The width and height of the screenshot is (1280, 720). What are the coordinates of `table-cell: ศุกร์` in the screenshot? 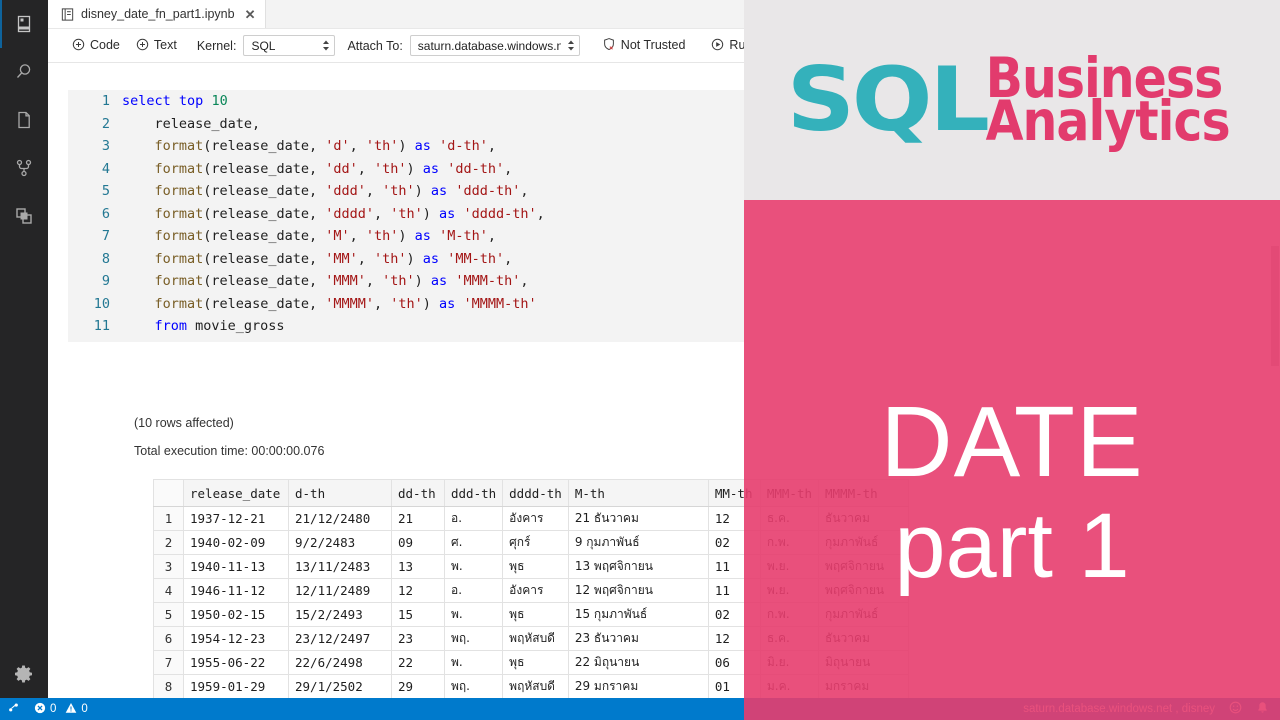 It's located at (535, 542).